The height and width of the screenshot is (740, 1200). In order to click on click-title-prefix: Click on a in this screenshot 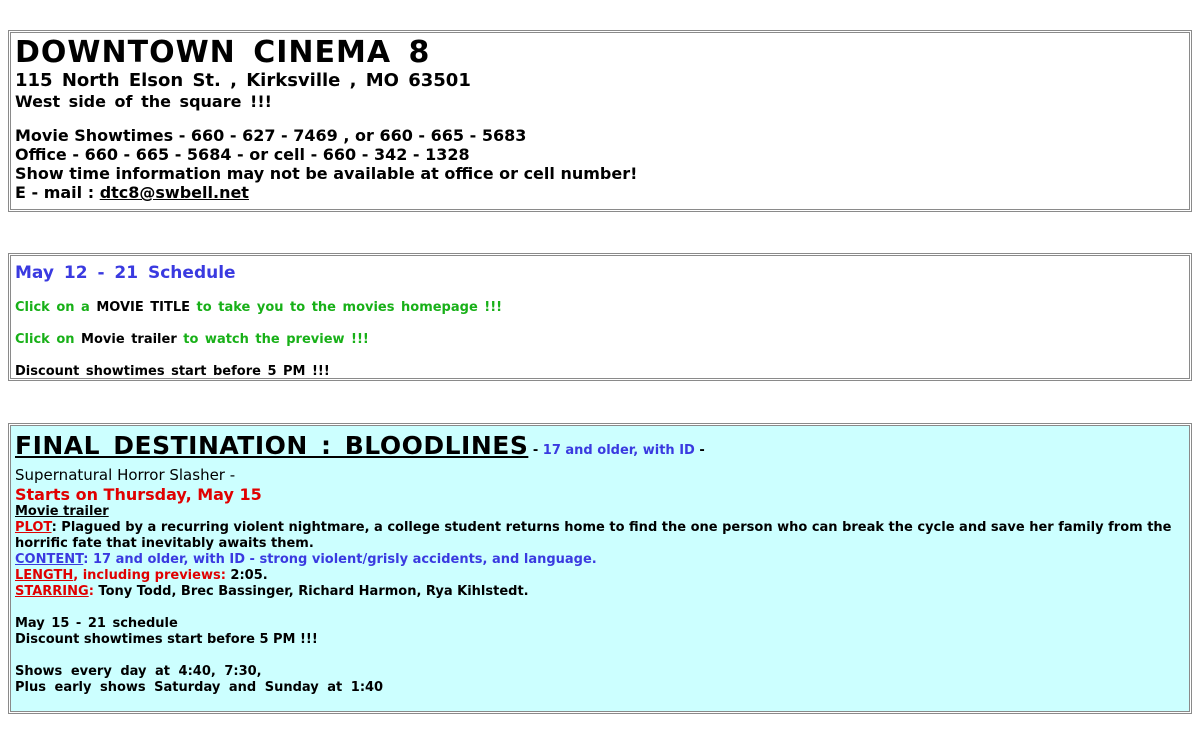, I will do `click(56, 307)`.